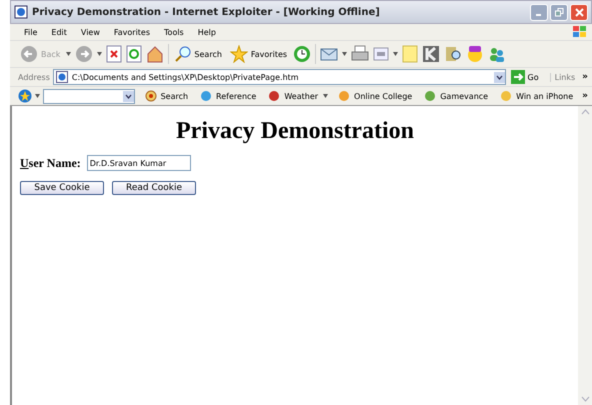 This screenshot has width=592, height=405. Describe the element at coordinates (34, 77) in the screenshot. I see `address-label: Address` at that location.